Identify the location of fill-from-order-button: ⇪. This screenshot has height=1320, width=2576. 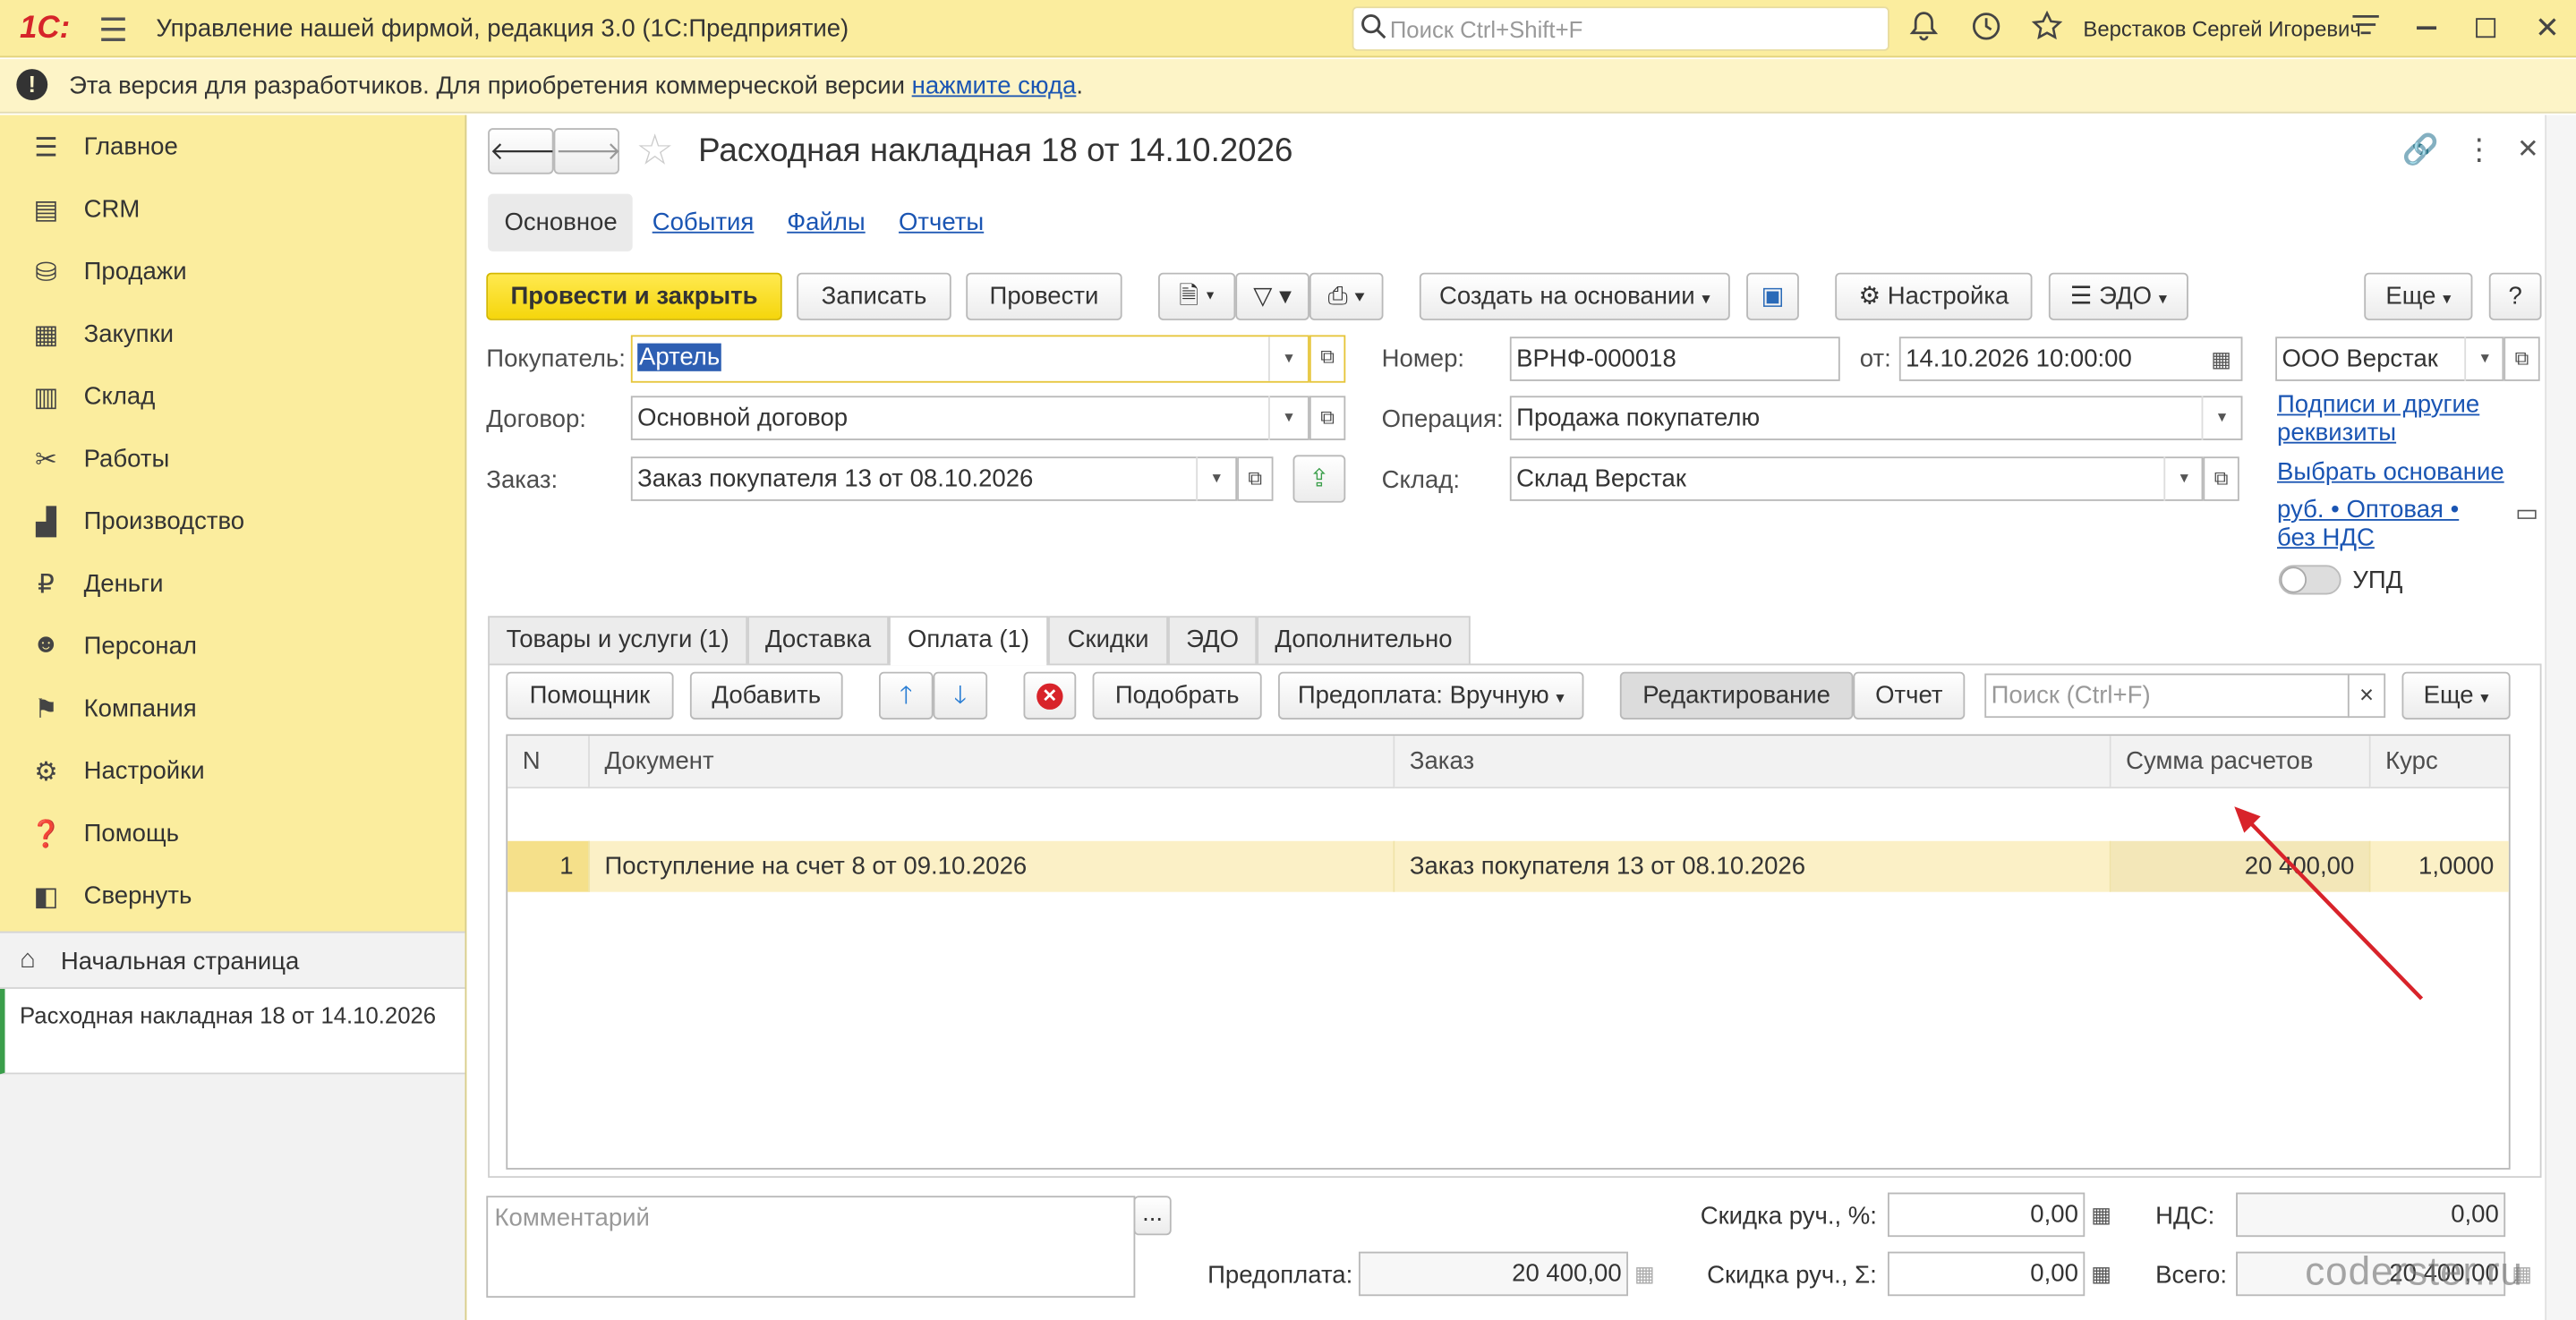
(1319, 479).